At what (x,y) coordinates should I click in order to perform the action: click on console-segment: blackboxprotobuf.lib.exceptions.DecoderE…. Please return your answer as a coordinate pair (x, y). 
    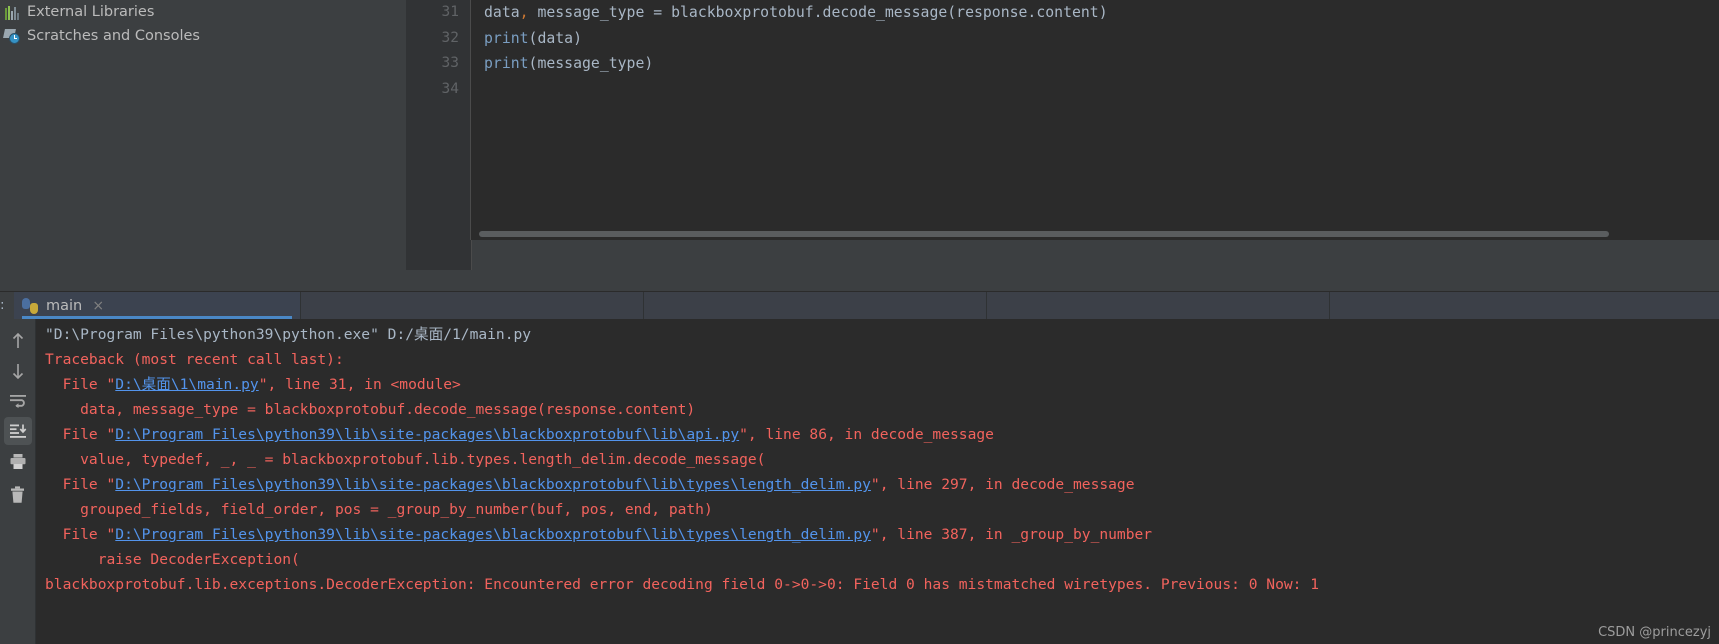
    Looking at the image, I should click on (682, 584).